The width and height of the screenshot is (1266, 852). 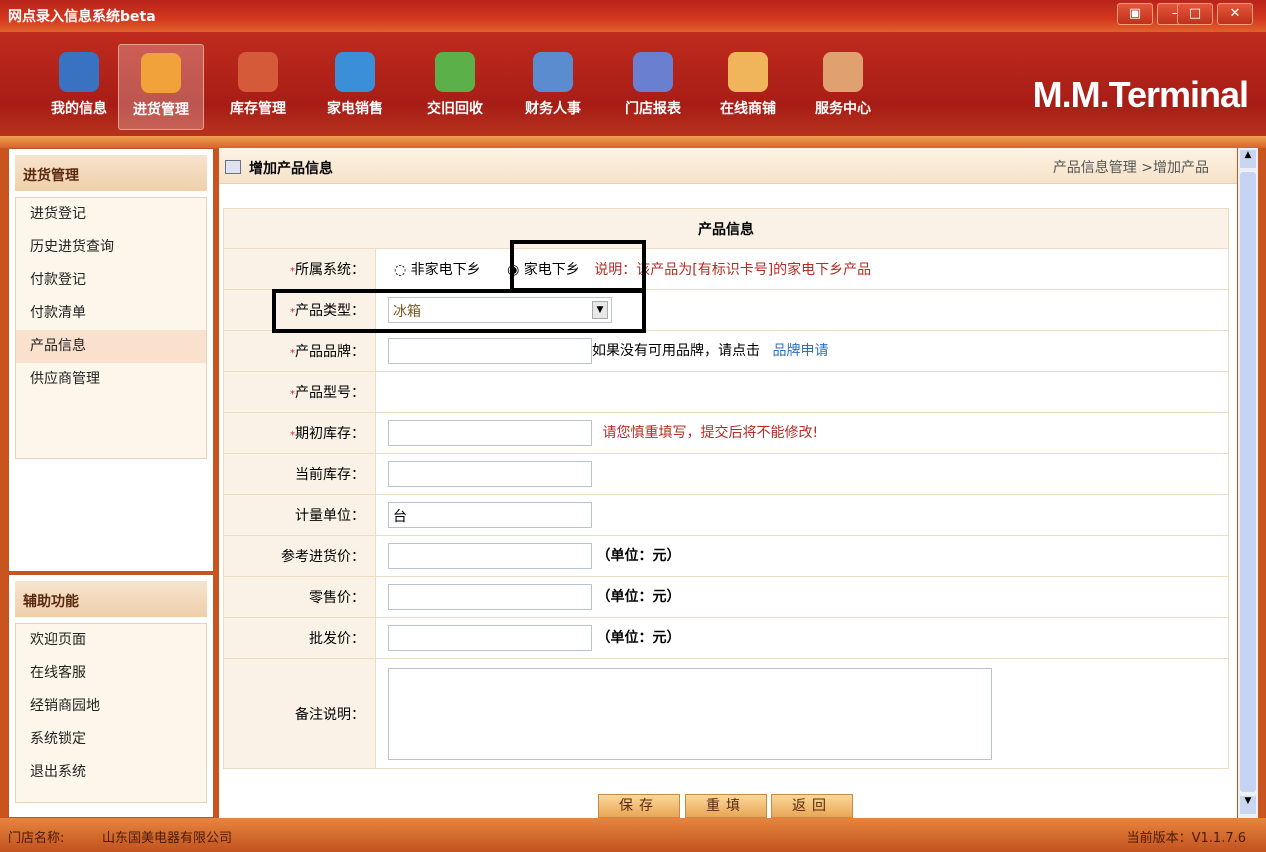 What do you see at coordinates (233, 167) in the screenshot?
I see `form-icon` at bounding box center [233, 167].